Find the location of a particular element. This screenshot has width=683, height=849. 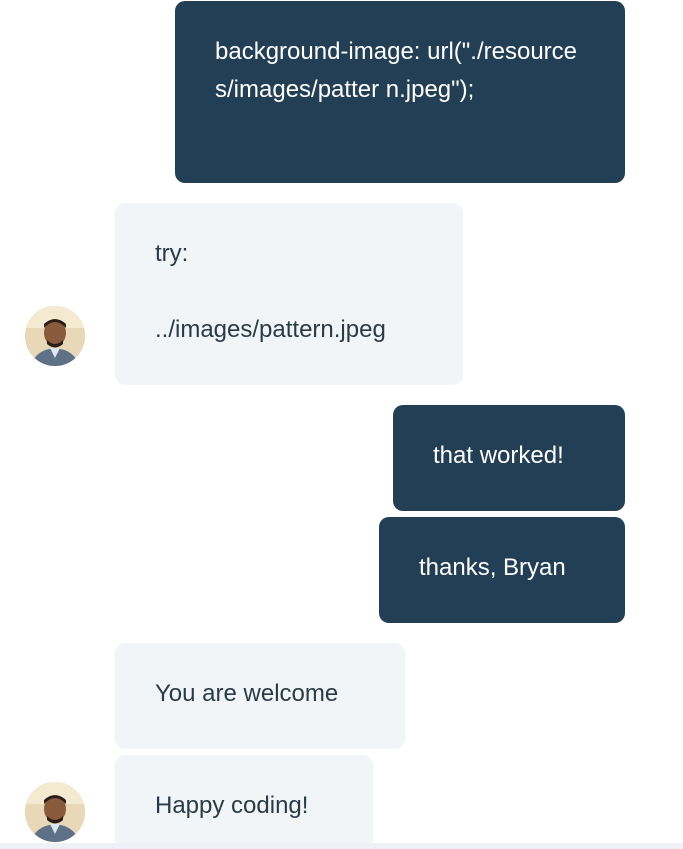

incoming-message-bubble: try: ../images/pattern.jpeg is located at coordinates (289, 294).